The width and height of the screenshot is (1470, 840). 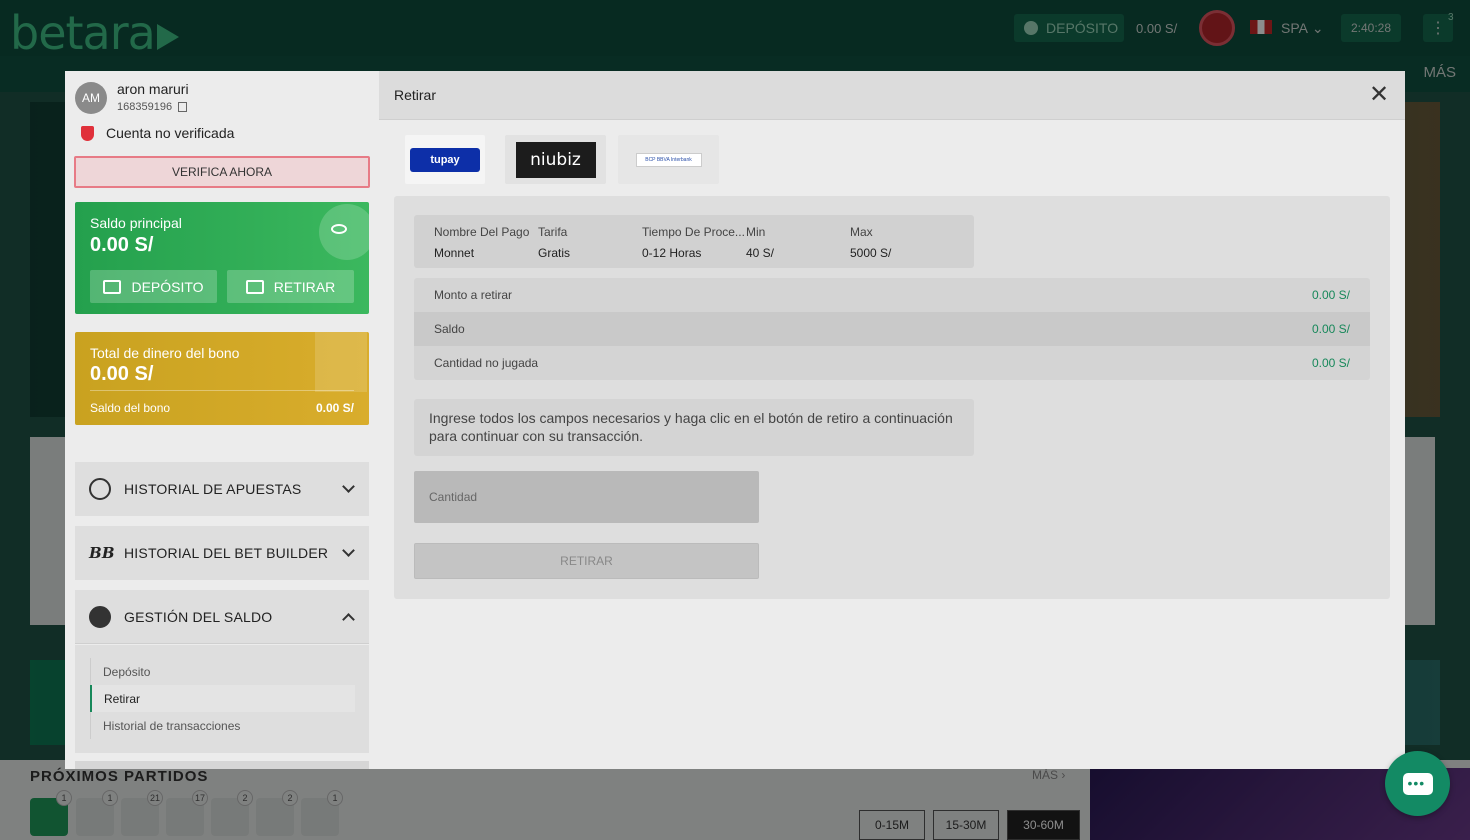 What do you see at coordinates (760, 242) in the screenshot?
I see `info-col-min: Min 40 S/` at bounding box center [760, 242].